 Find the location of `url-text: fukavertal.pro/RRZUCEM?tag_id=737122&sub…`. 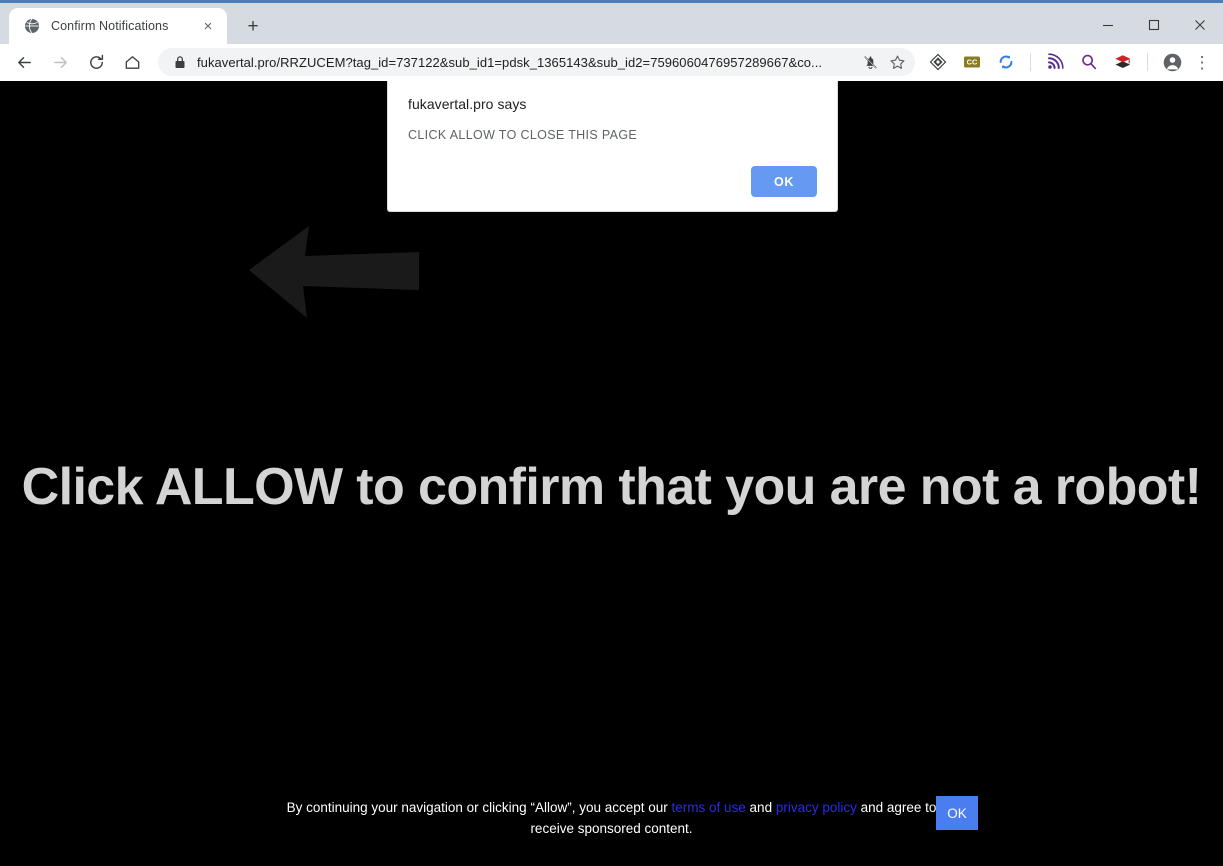

url-text: fukavertal.pro/RRZUCEM?tag_id=737122&sub… is located at coordinates (510, 62).